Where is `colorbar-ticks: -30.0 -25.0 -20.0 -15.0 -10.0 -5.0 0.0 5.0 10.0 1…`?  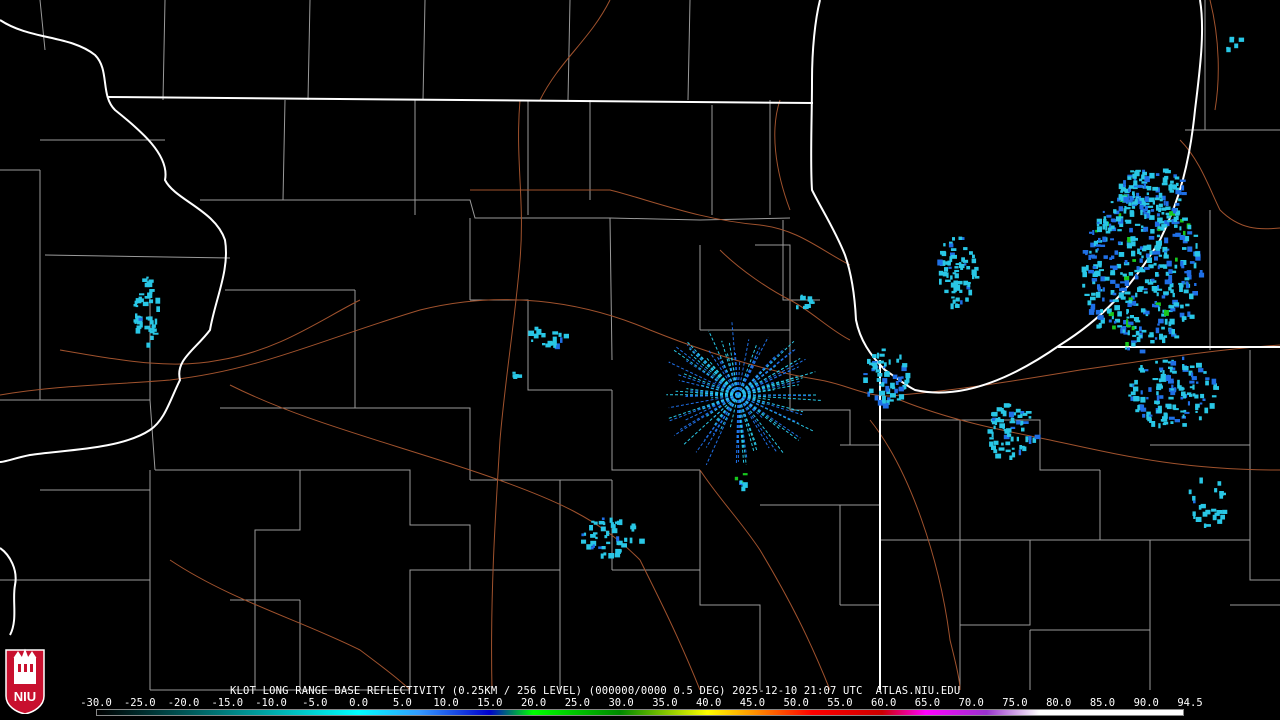
colorbar-ticks: -30.0 -25.0 -20.0 -15.0 -10.0 -5.0 0.0 5.0 10.0 1… is located at coordinates (641, 703).